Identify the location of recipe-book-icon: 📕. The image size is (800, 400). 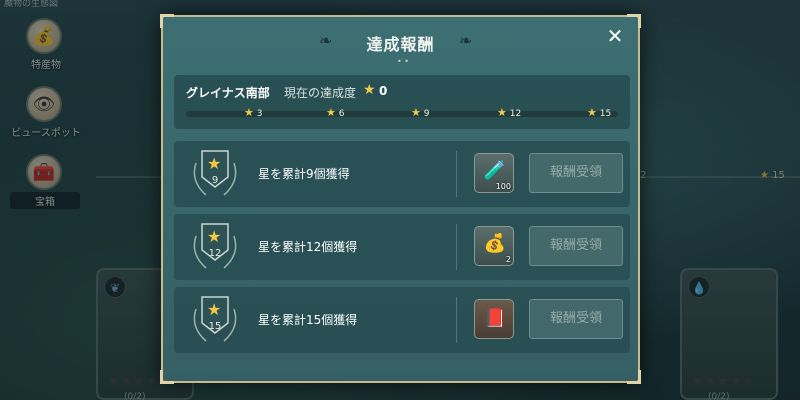
(495, 318).